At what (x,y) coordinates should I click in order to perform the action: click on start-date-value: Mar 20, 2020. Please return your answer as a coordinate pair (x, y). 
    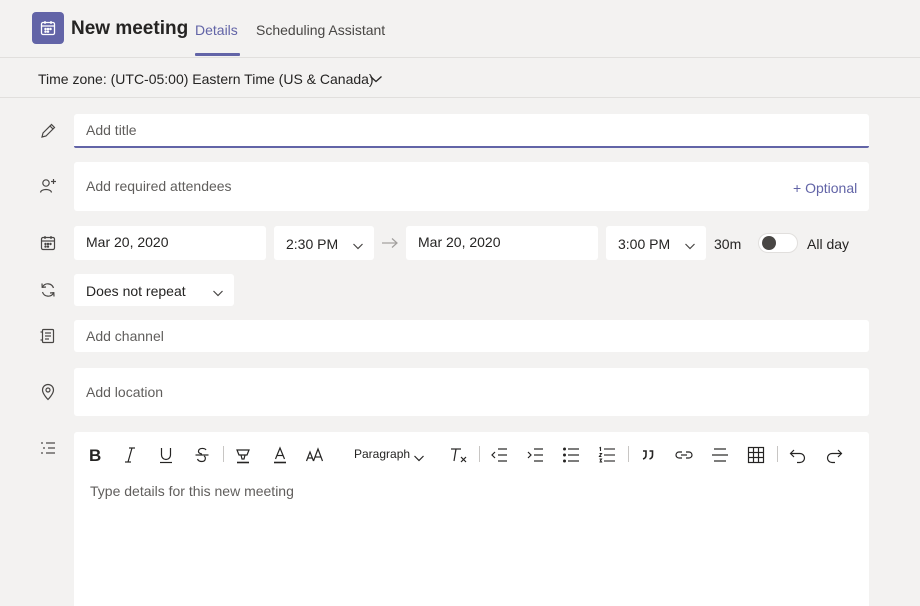
    Looking at the image, I should click on (127, 242).